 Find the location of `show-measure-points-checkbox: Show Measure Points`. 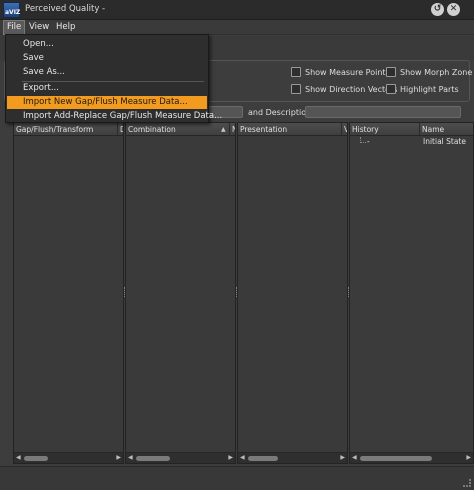

show-measure-points-checkbox: Show Measure Points is located at coordinates (340, 72).